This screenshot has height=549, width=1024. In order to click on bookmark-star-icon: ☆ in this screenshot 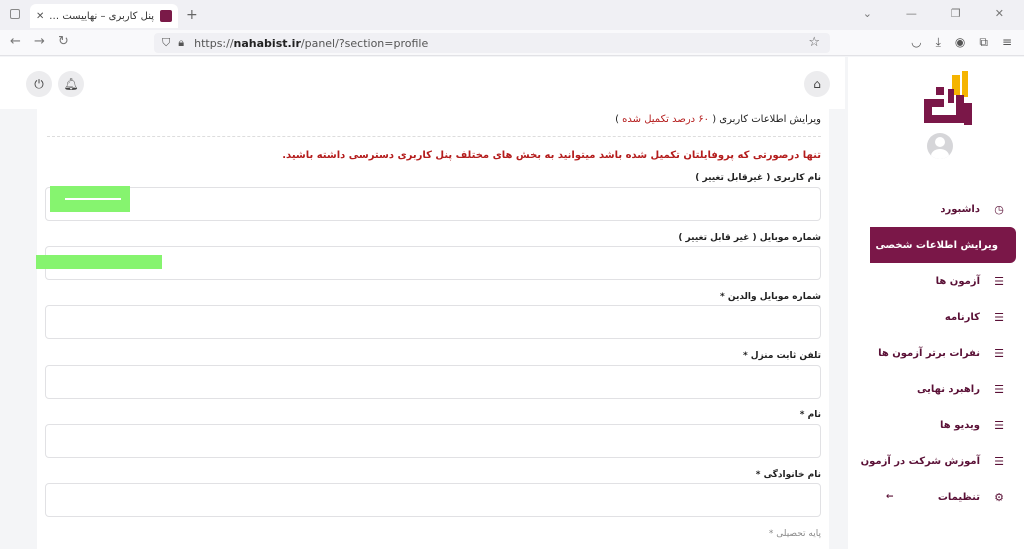, I will do `click(814, 42)`.